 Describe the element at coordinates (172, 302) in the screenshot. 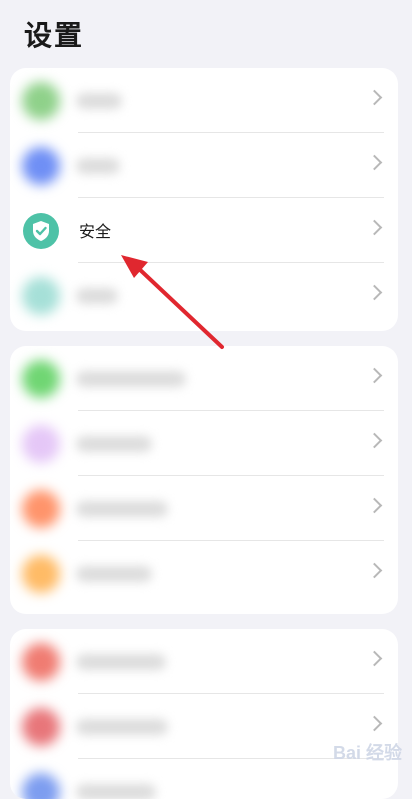

I see `annotation-arrow` at that location.